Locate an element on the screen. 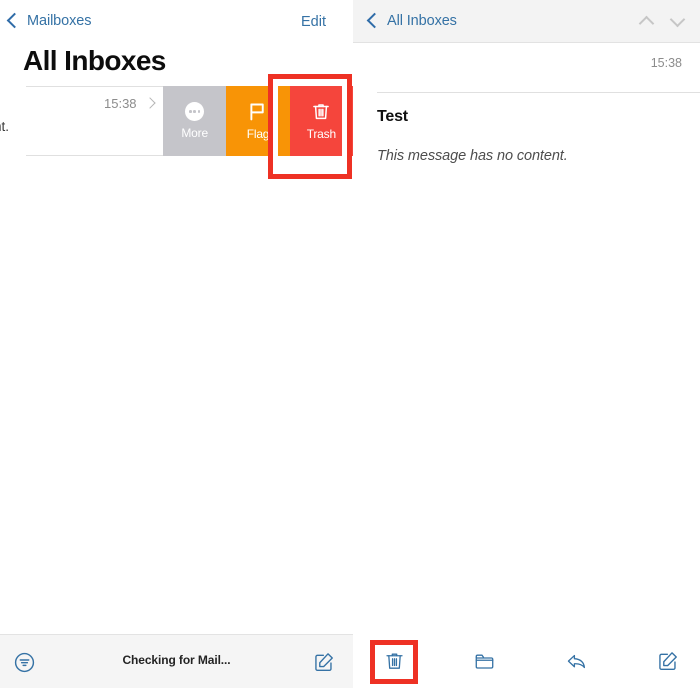 This screenshot has height=688, width=700. chevron-up-icon is located at coordinates (646, 20).